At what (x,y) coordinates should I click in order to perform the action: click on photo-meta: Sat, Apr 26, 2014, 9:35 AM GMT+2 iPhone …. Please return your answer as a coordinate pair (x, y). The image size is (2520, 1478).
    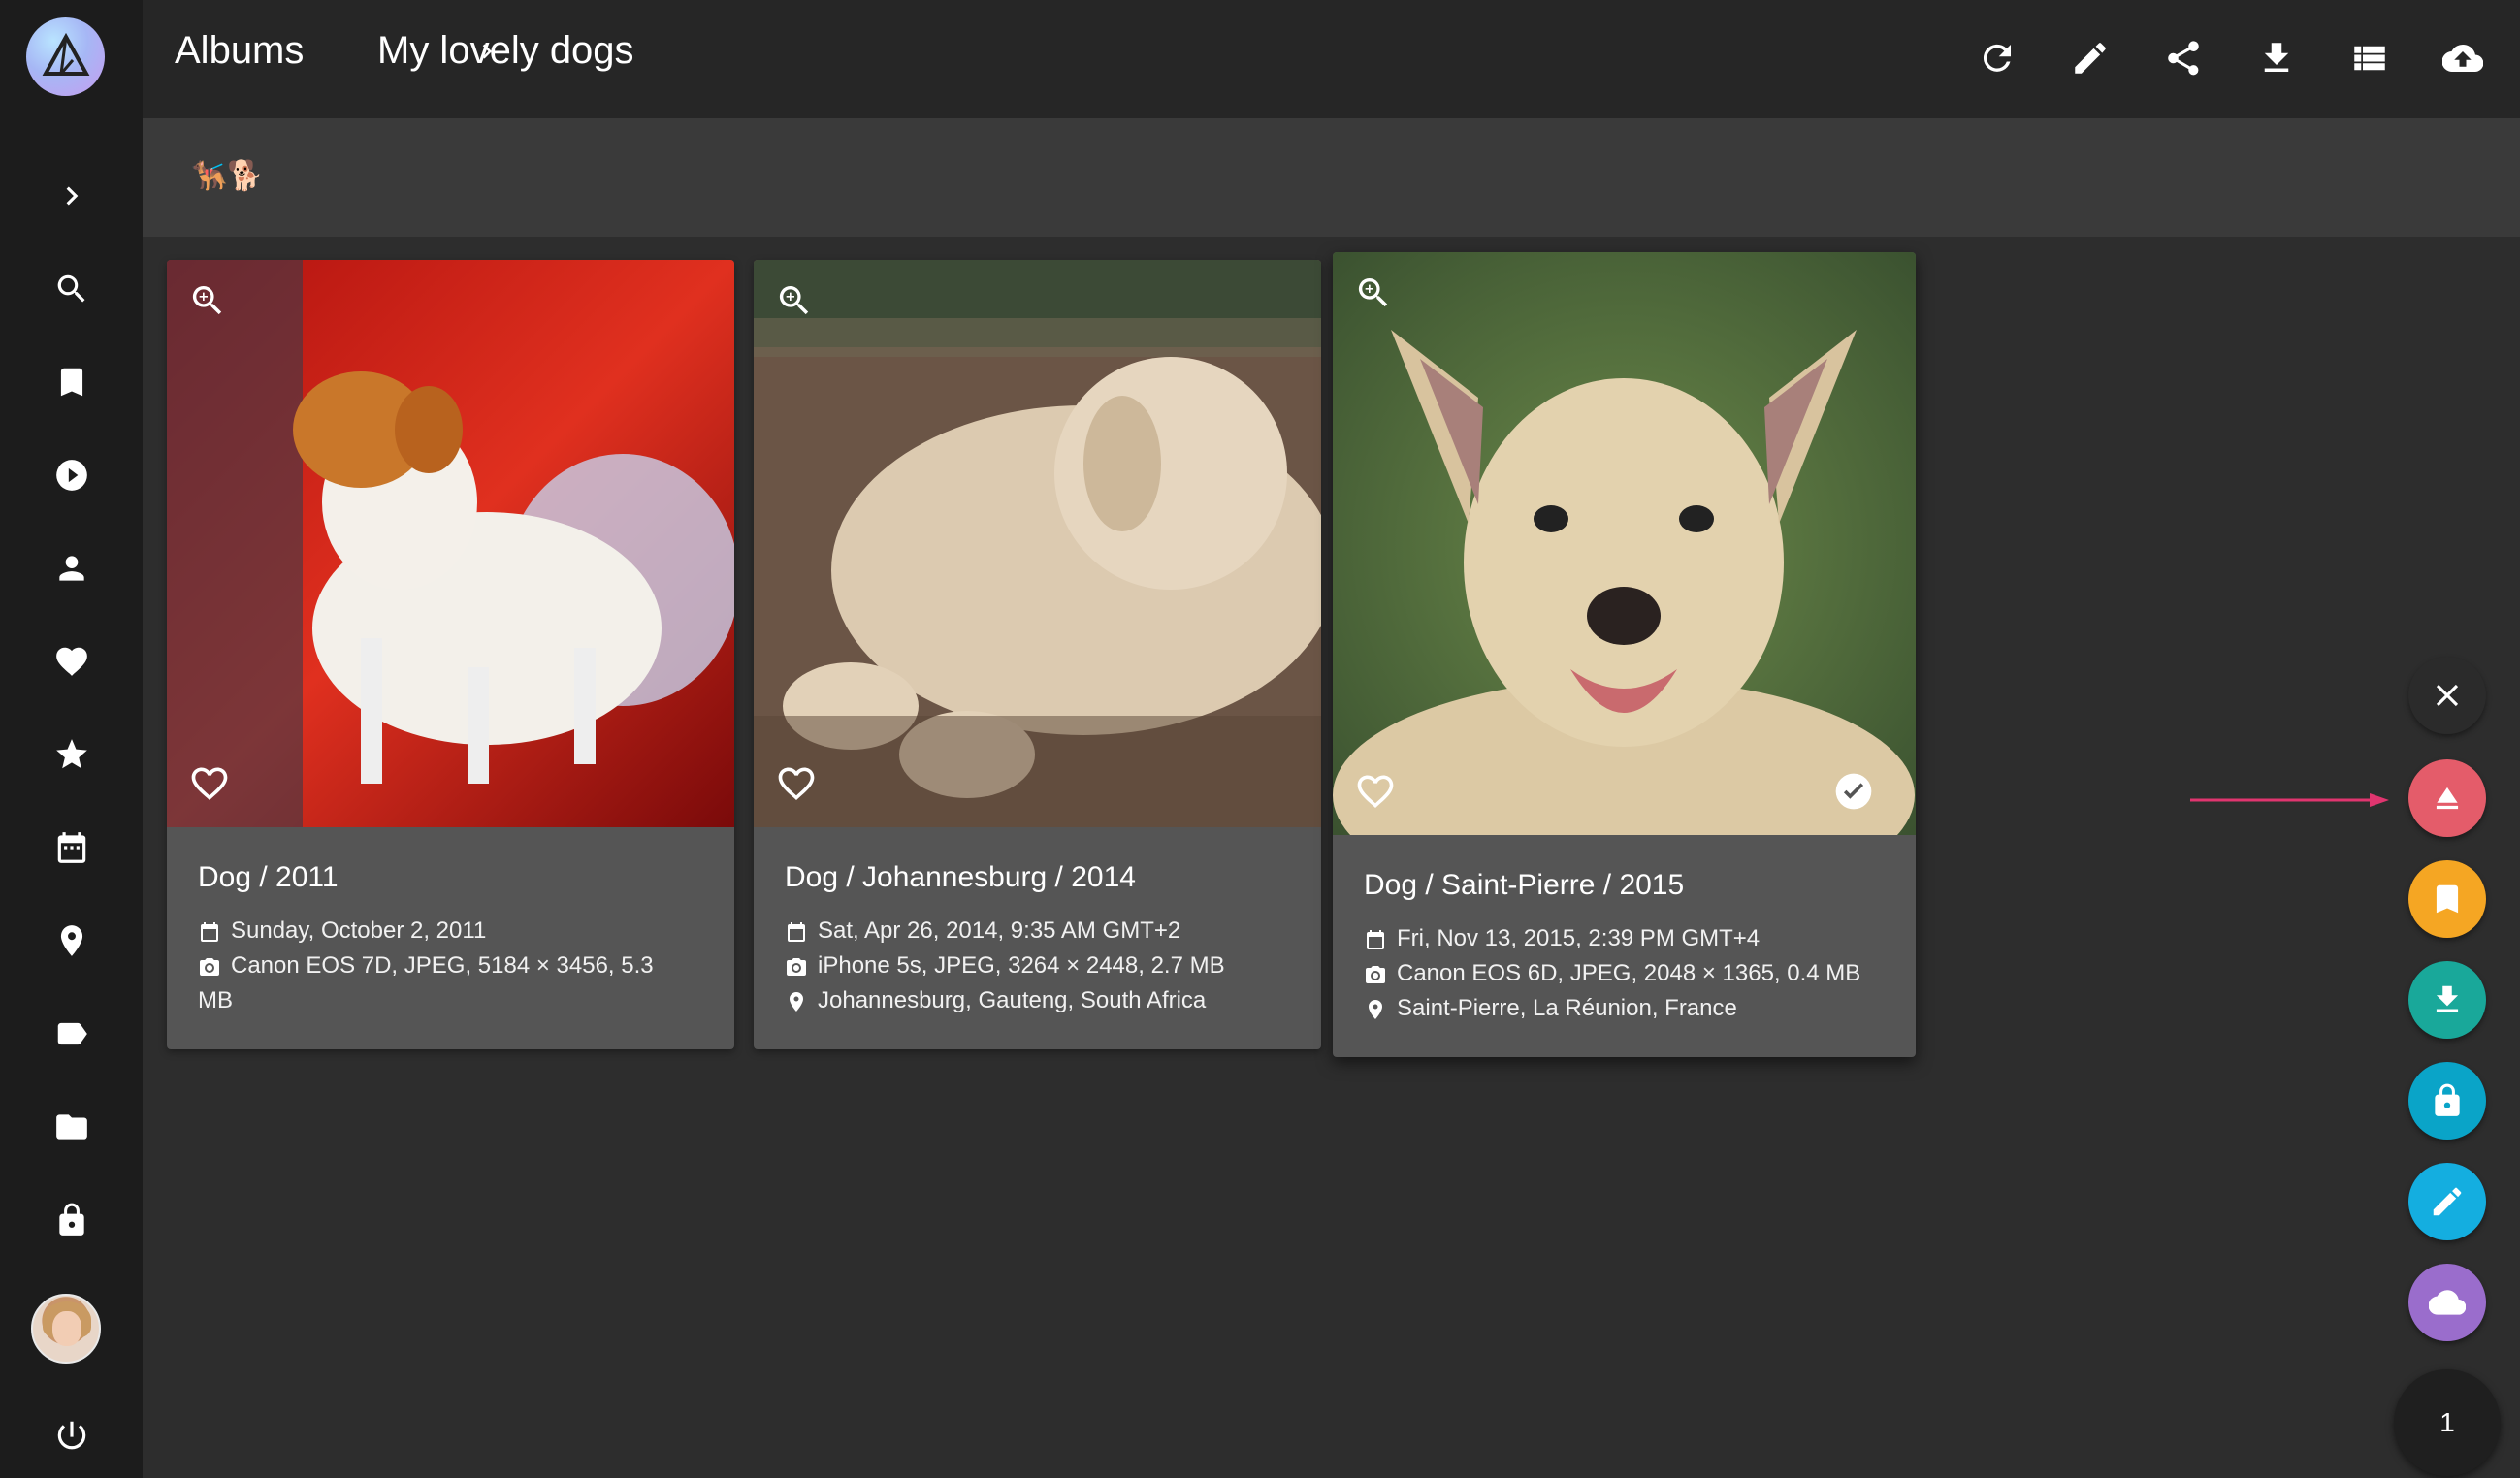
    Looking at the image, I should click on (1046, 966).